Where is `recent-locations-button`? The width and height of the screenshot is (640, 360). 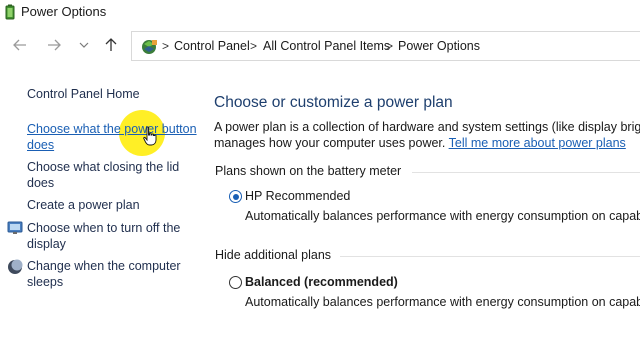 recent-locations-button is located at coordinates (84, 45).